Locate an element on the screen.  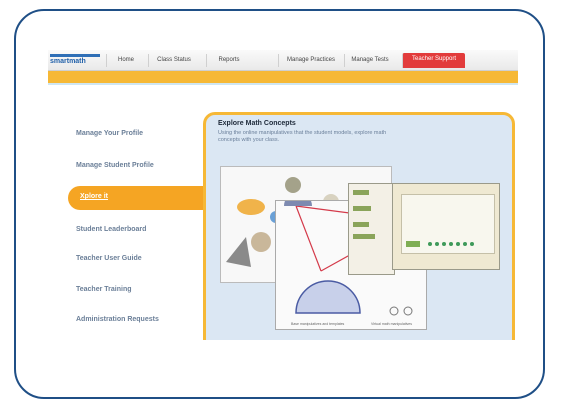
orange-banner is located at coordinates (283, 77).